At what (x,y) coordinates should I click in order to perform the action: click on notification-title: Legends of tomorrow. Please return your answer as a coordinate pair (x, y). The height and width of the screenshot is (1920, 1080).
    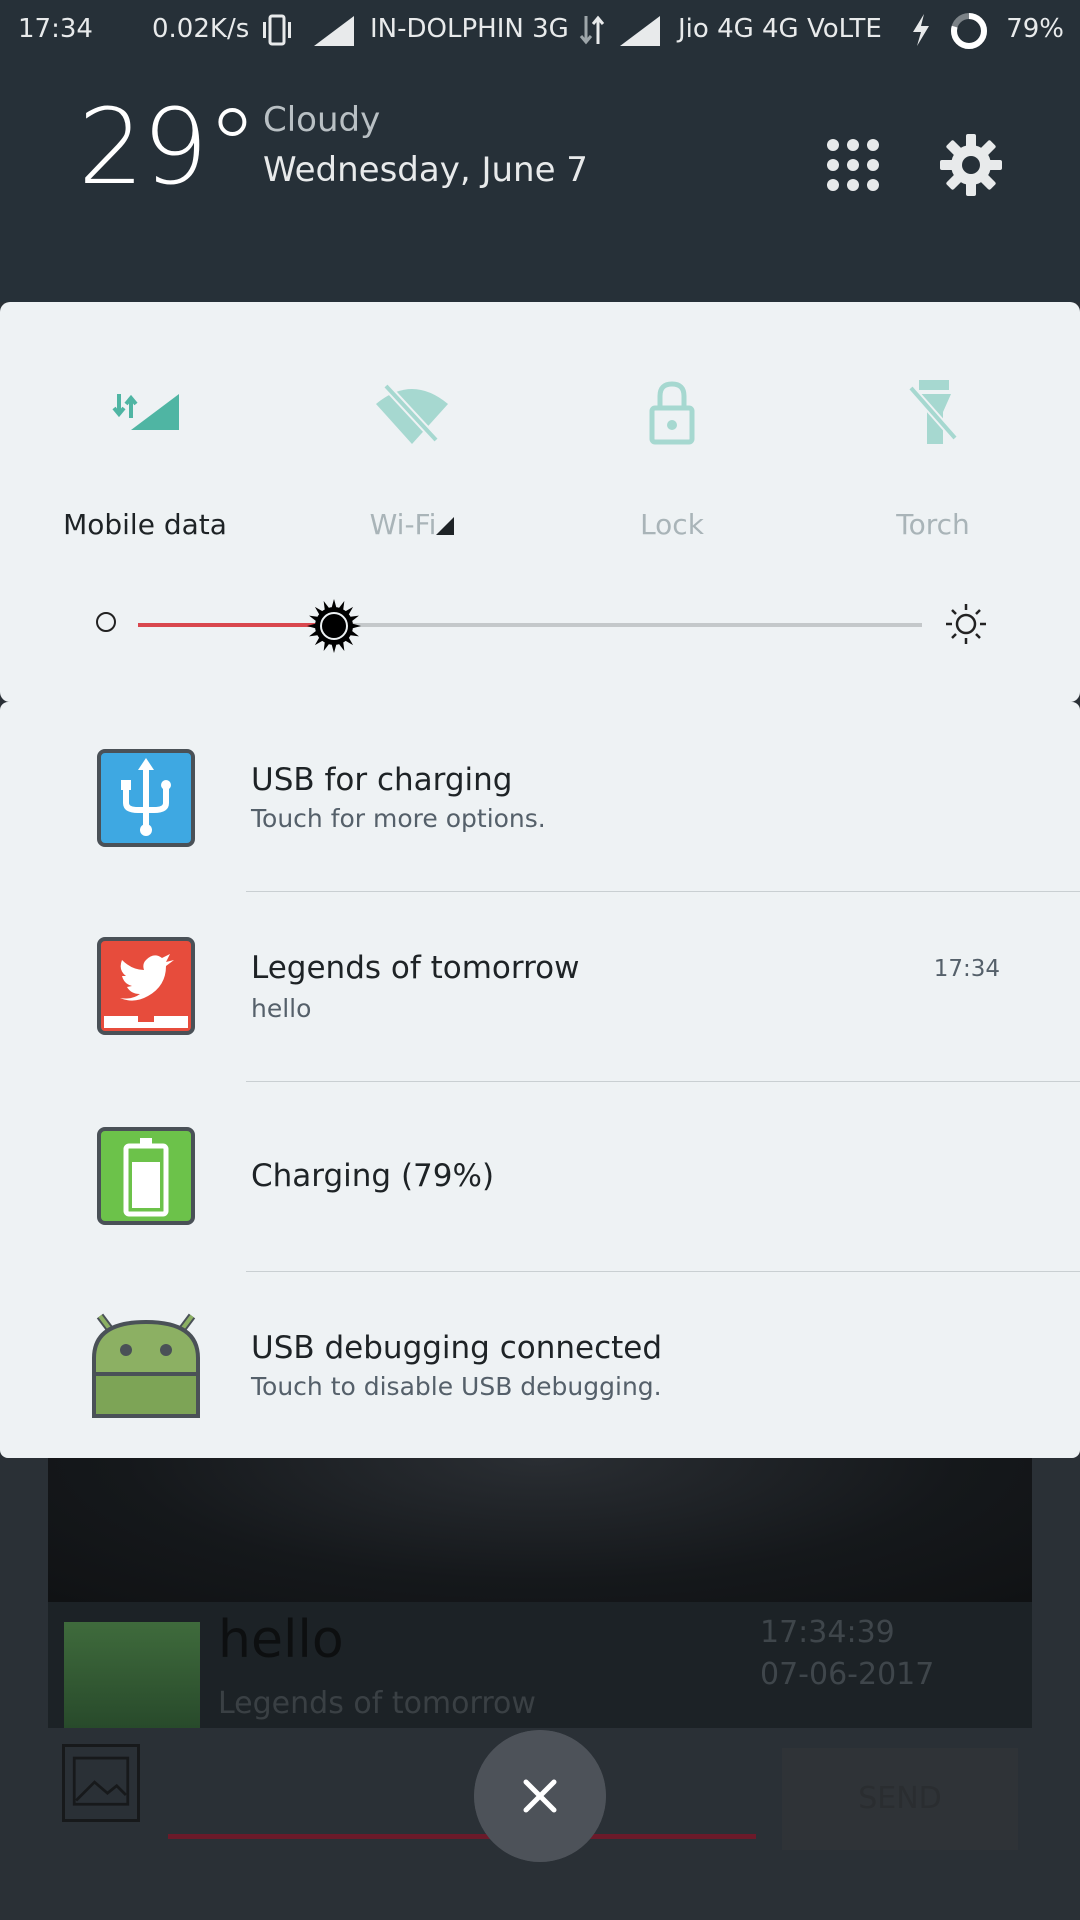
    Looking at the image, I should click on (415, 968).